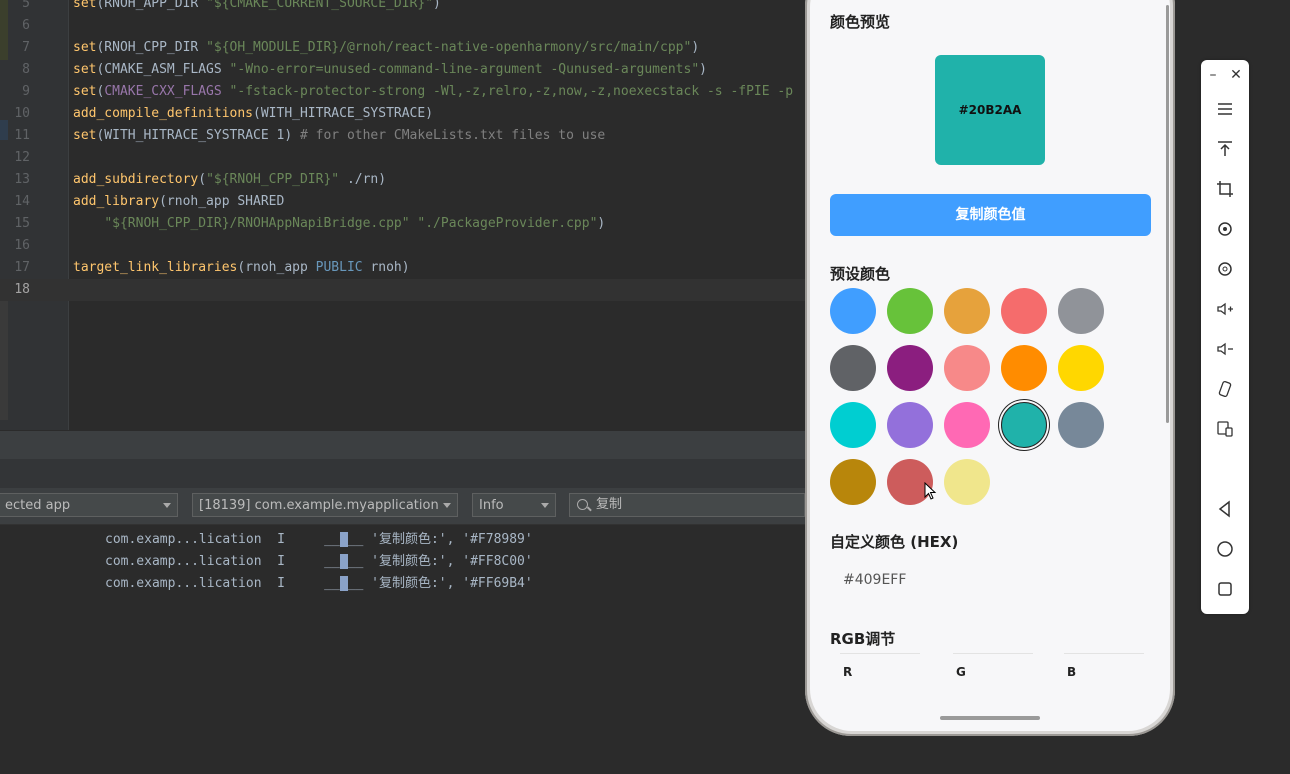  Describe the element at coordinates (1072, 672) in the screenshot. I see `rgb-b-label: B` at that location.